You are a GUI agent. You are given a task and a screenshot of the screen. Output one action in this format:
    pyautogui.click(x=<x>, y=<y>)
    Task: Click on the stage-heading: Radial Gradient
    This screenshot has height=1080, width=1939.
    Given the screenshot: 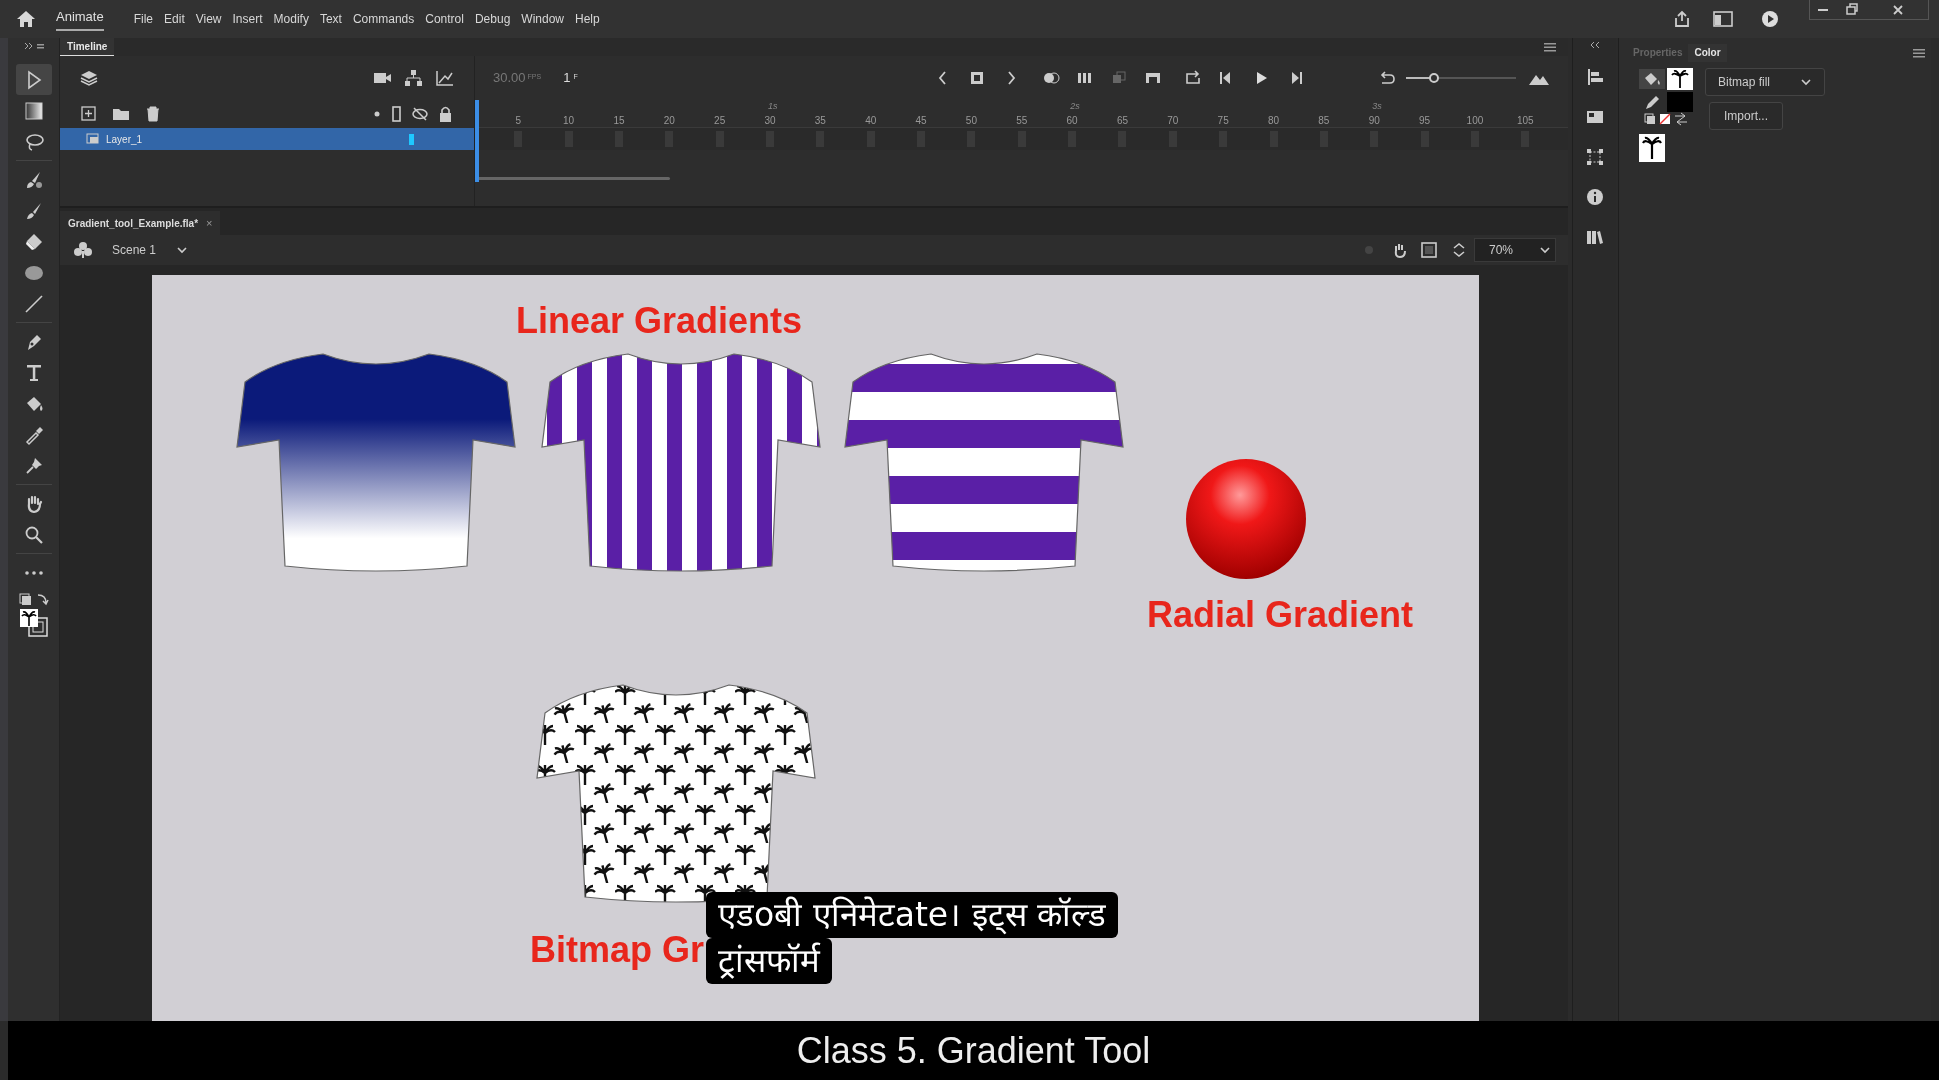 What is the action you would take?
    pyautogui.click(x=1280, y=615)
    